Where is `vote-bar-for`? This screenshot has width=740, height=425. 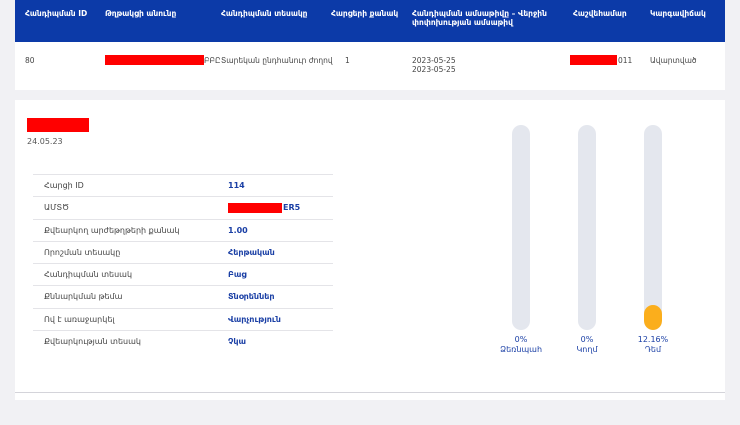 vote-bar-for is located at coordinates (587, 227).